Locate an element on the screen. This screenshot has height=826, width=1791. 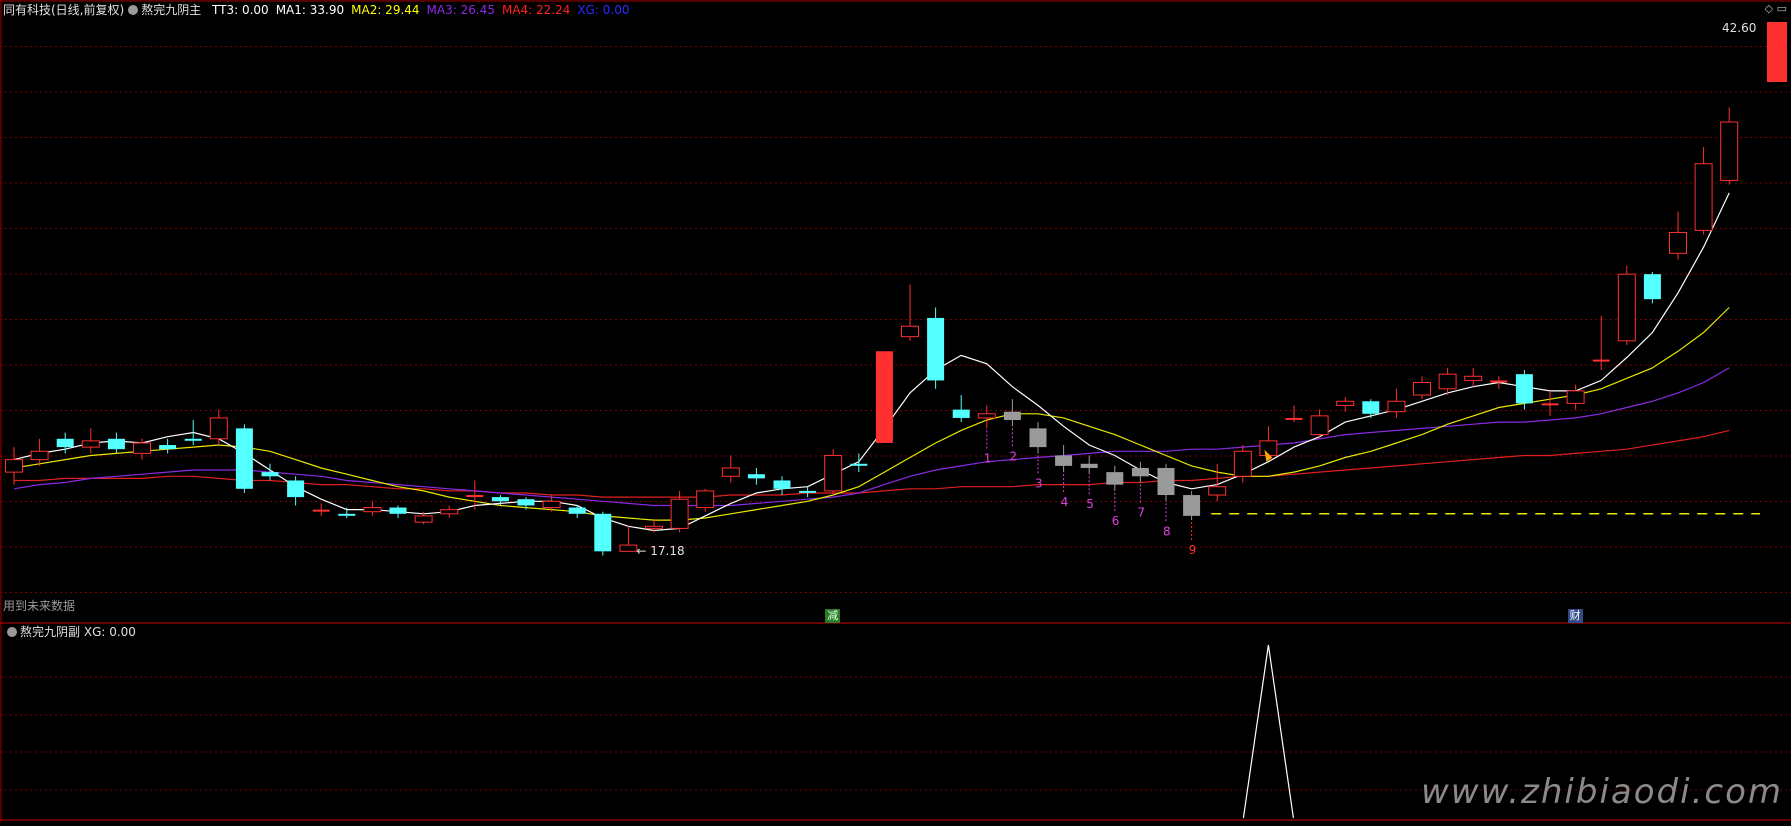
count-label: 9 is located at coordinates (1193, 550).